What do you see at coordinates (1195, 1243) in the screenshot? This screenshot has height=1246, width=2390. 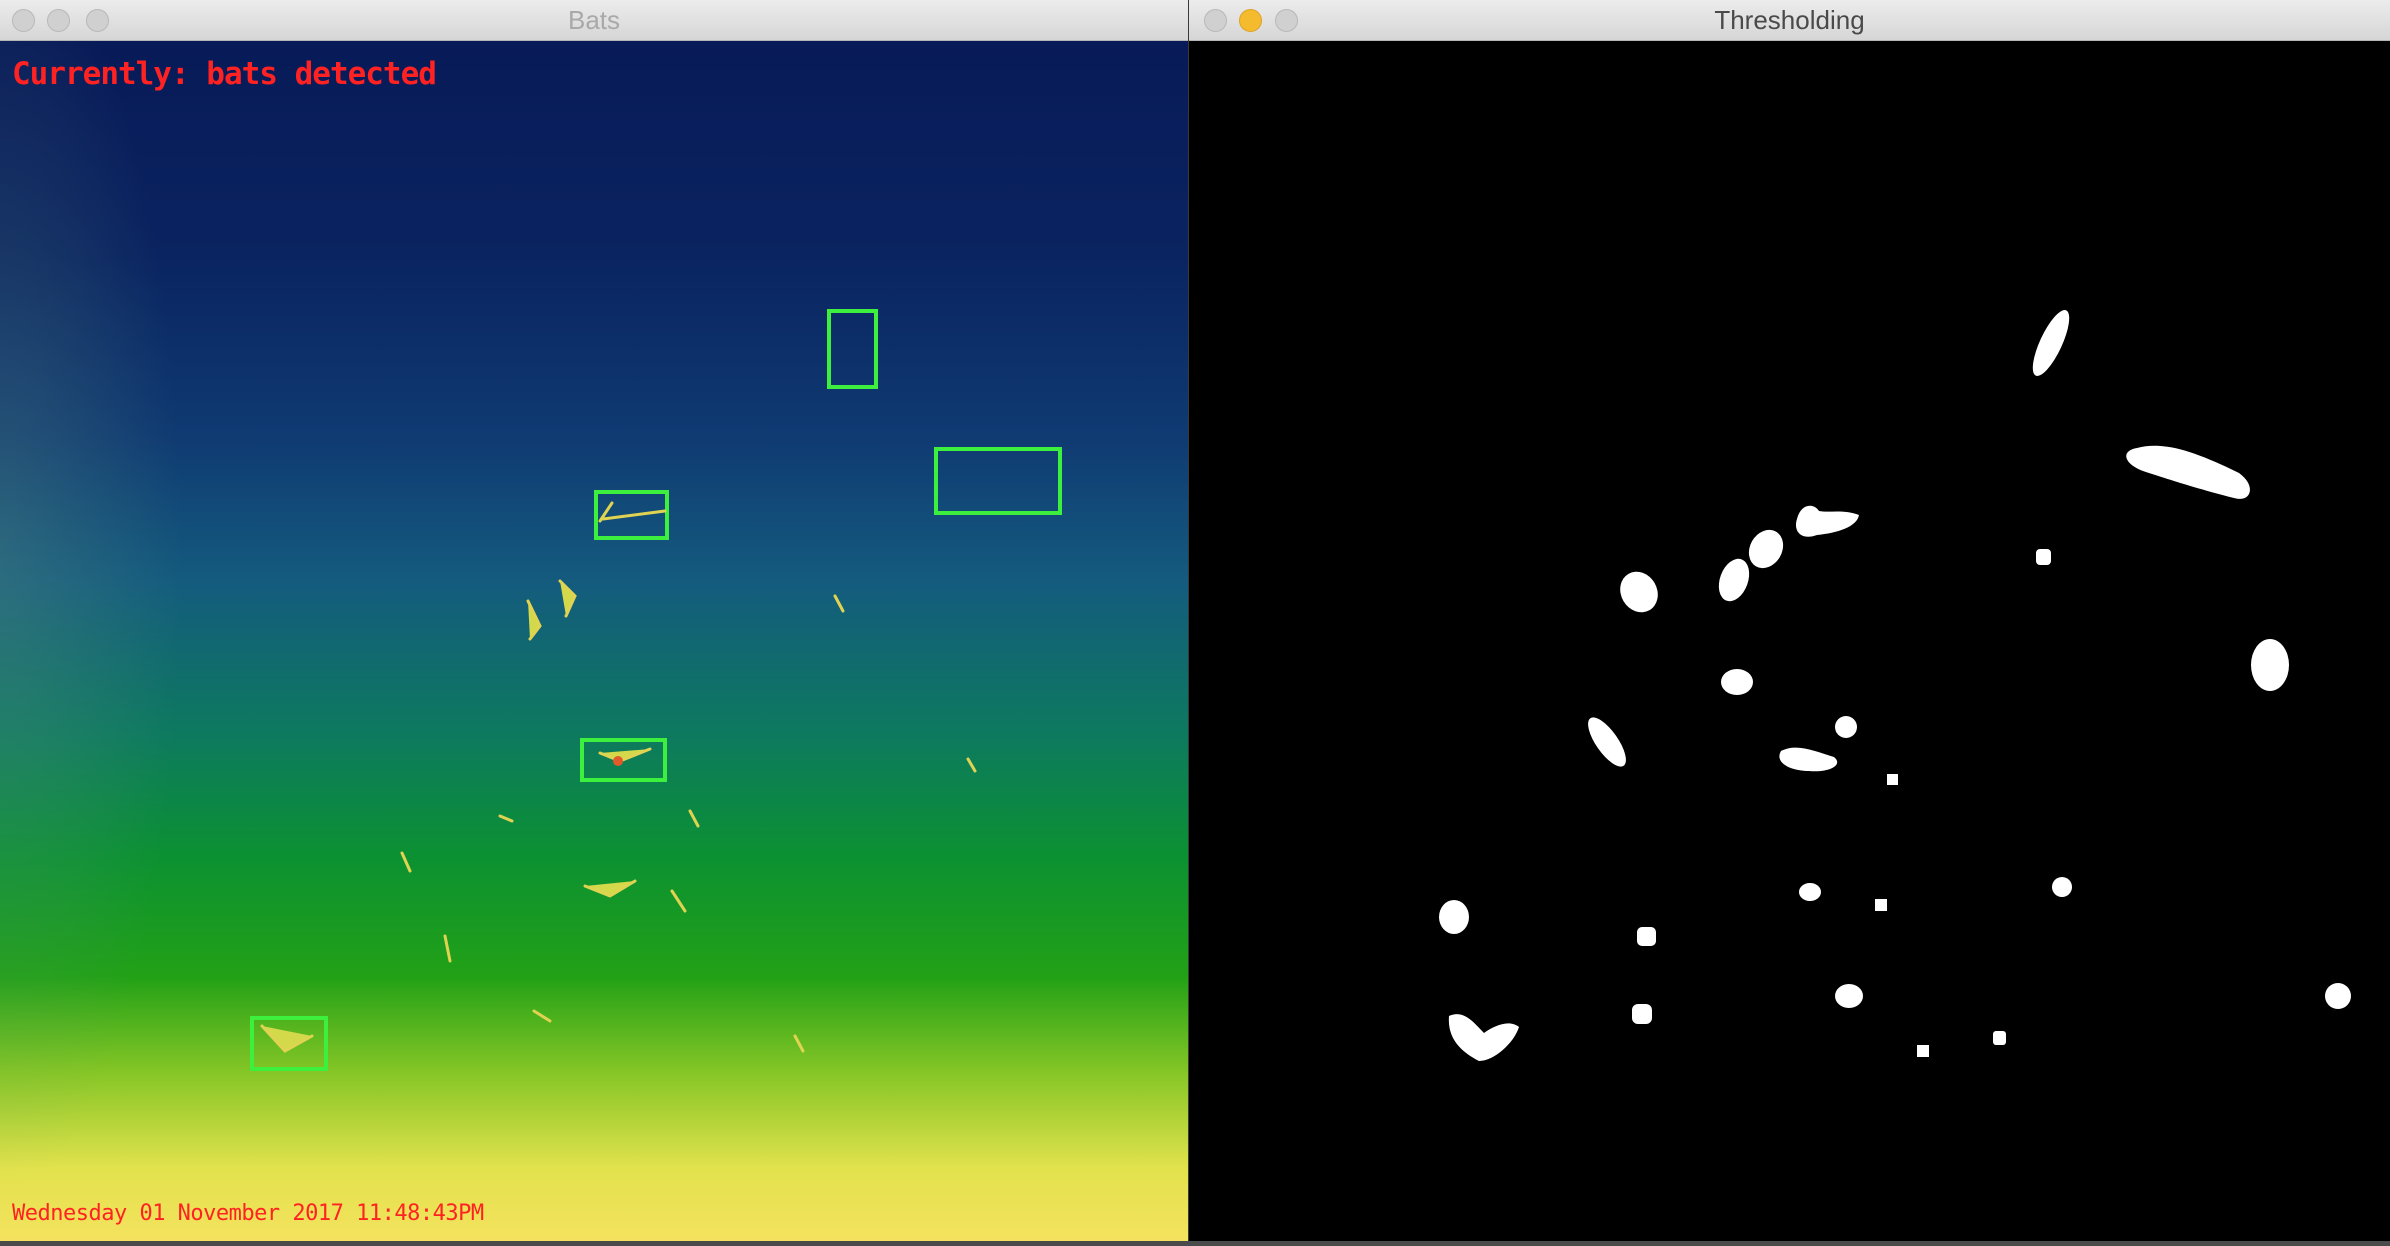 I see `desktop-bottom-edge` at bounding box center [1195, 1243].